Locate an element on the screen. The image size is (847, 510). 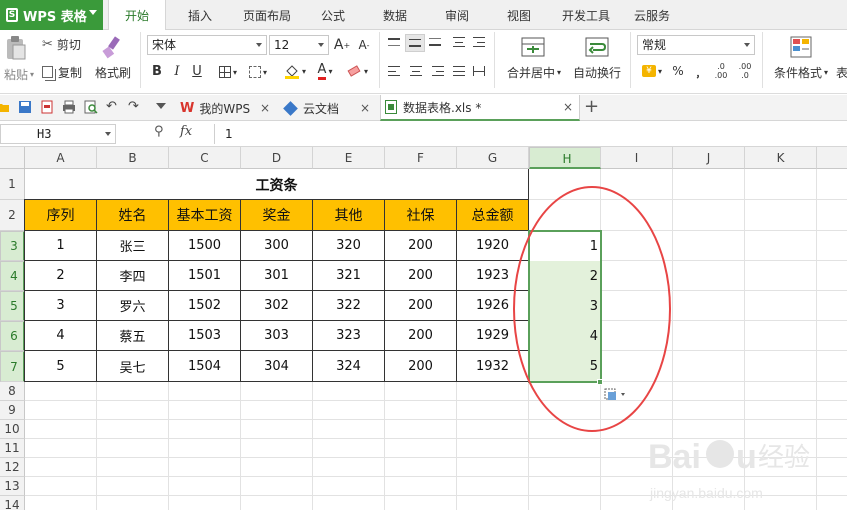
tab-data-sheet: 数据表格.xls * × is located at coordinates (480, 108).